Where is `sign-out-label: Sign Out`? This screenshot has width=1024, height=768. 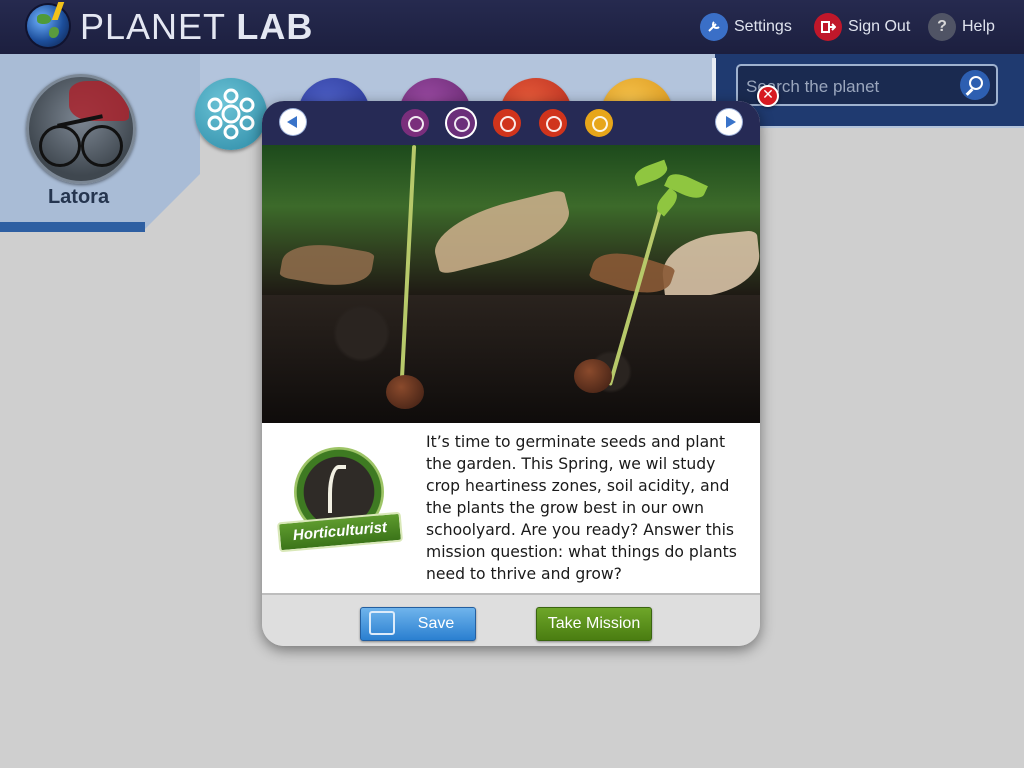 sign-out-label: Sign Out is located at coordinates (879, 26).